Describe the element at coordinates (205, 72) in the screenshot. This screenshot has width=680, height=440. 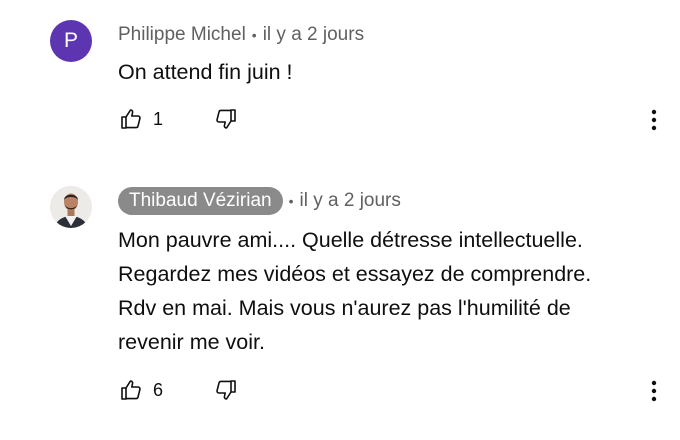
I see `comment-text-line: On attend fin juin !` at that location.